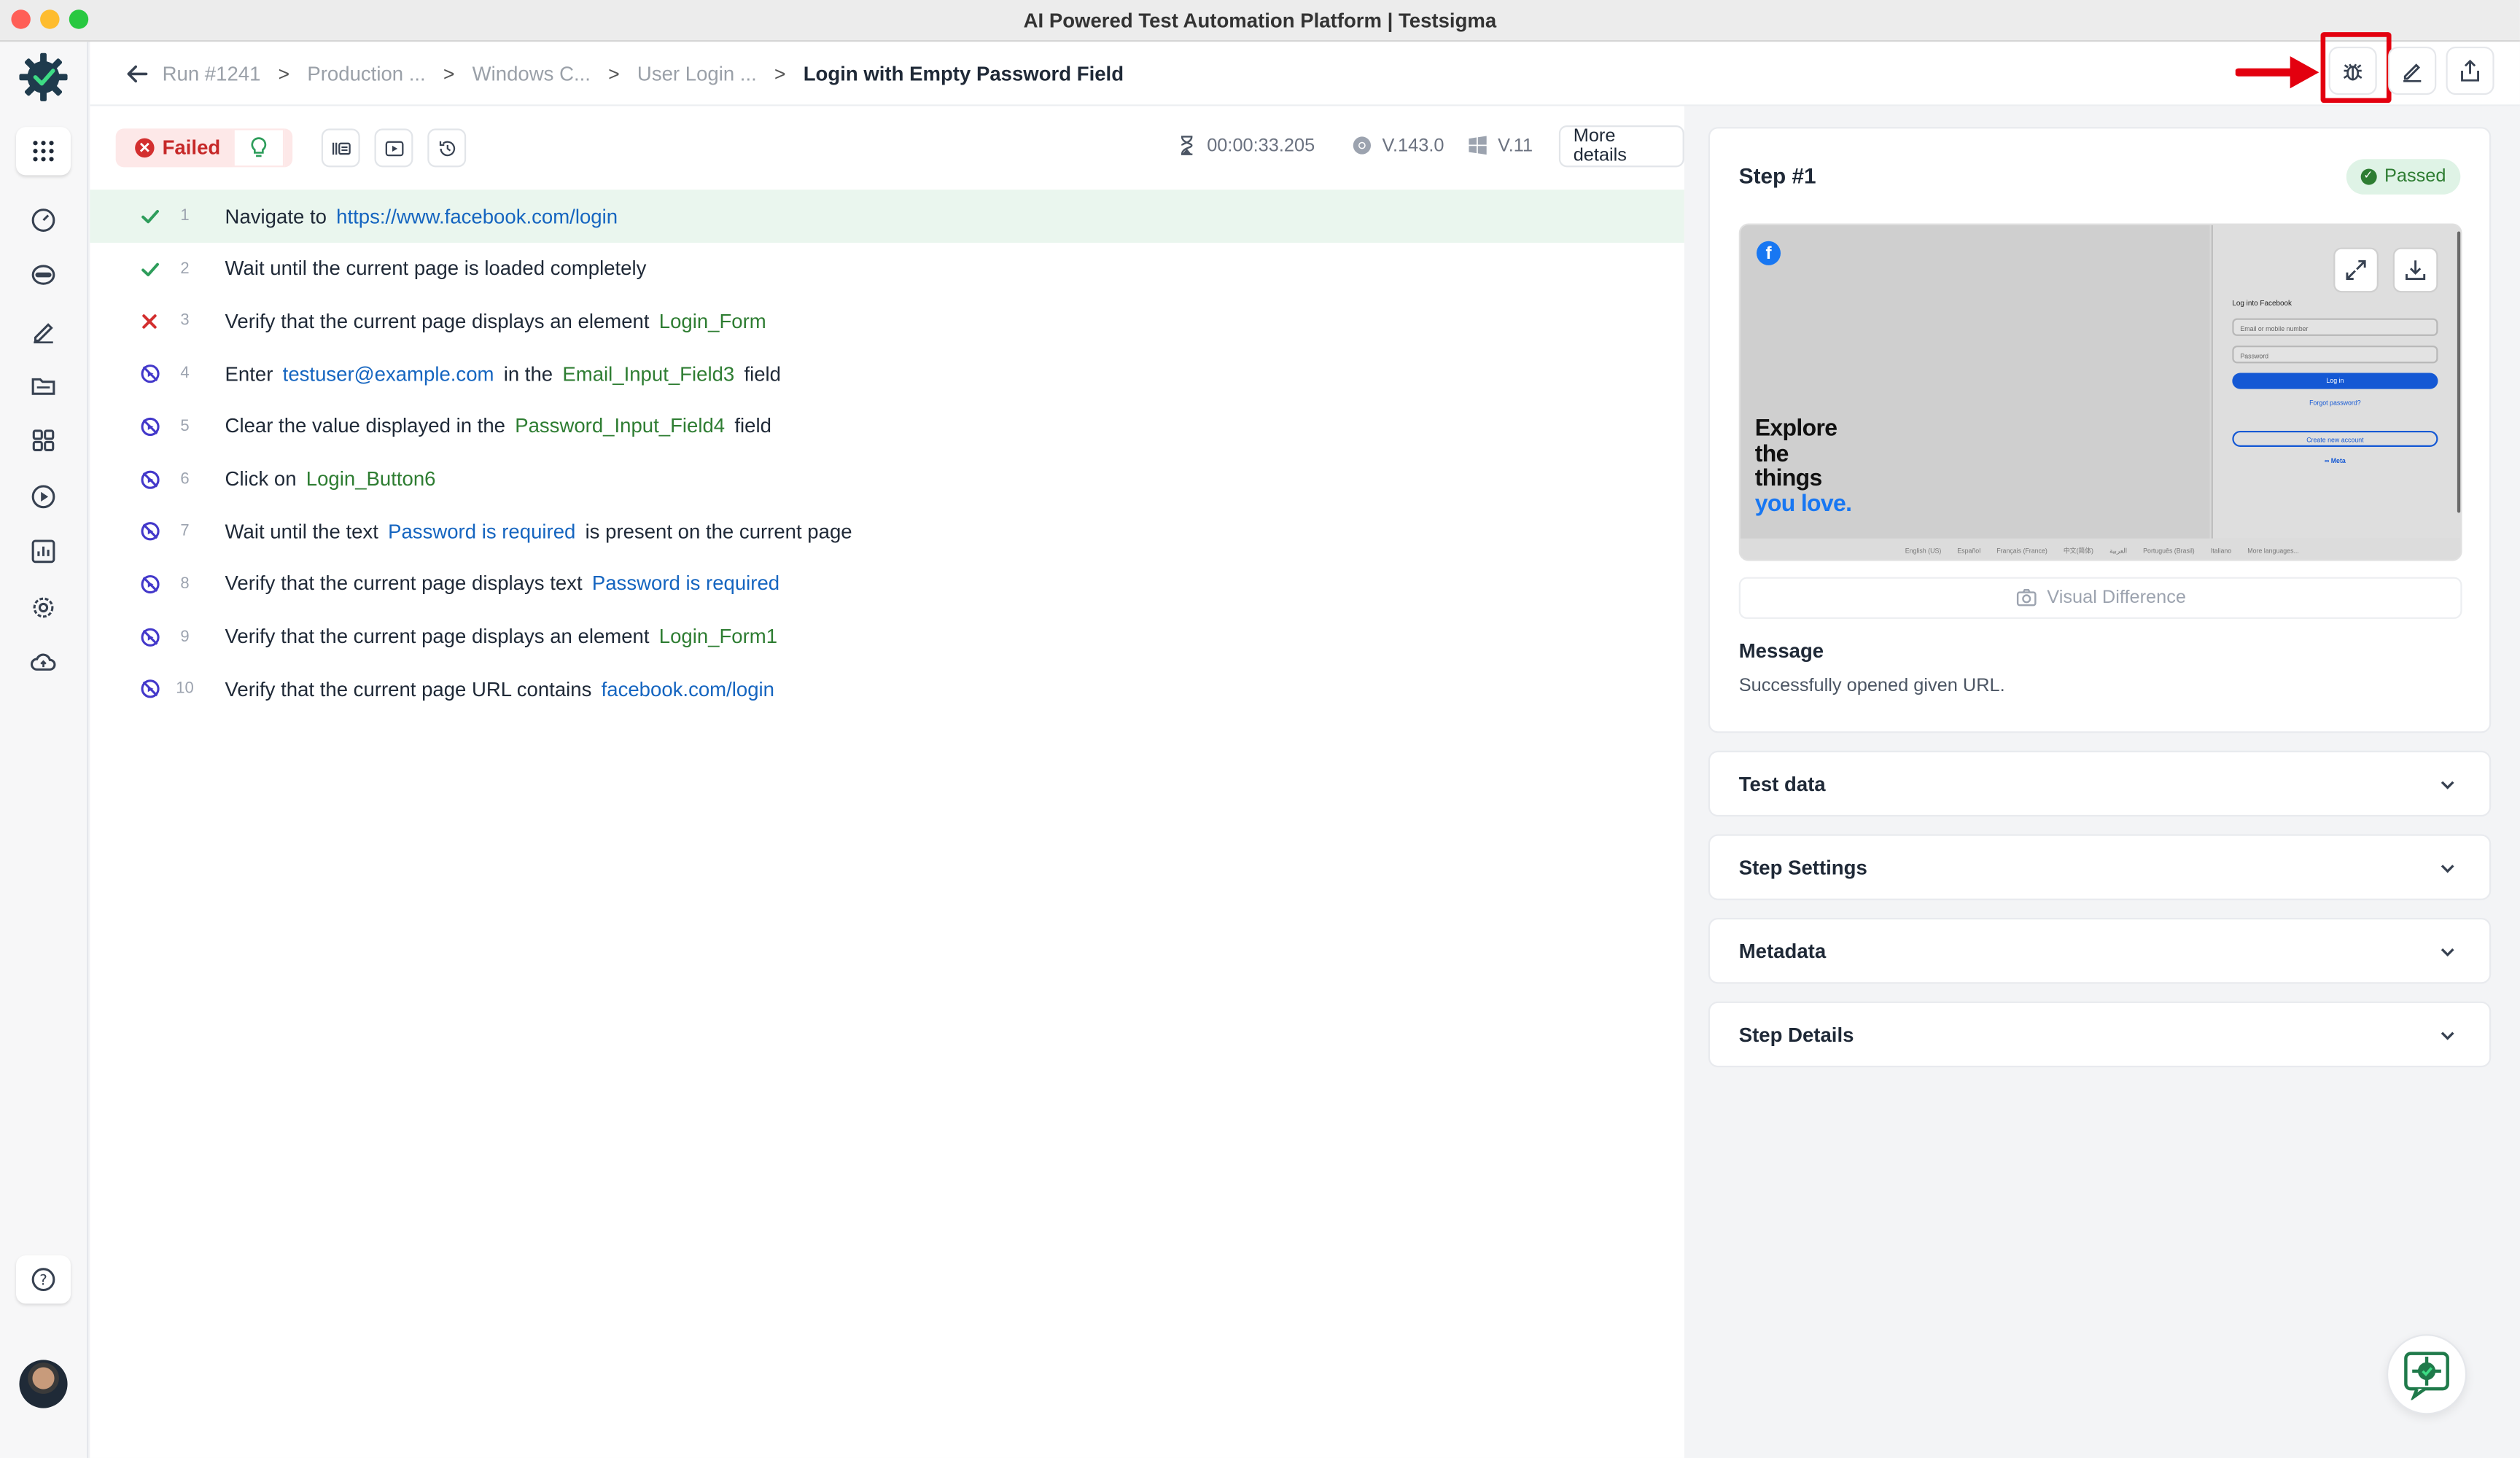 The height and width of the screenshot is (1458, 2520). I want to click on hourglass-icon, so click(1187, 145).